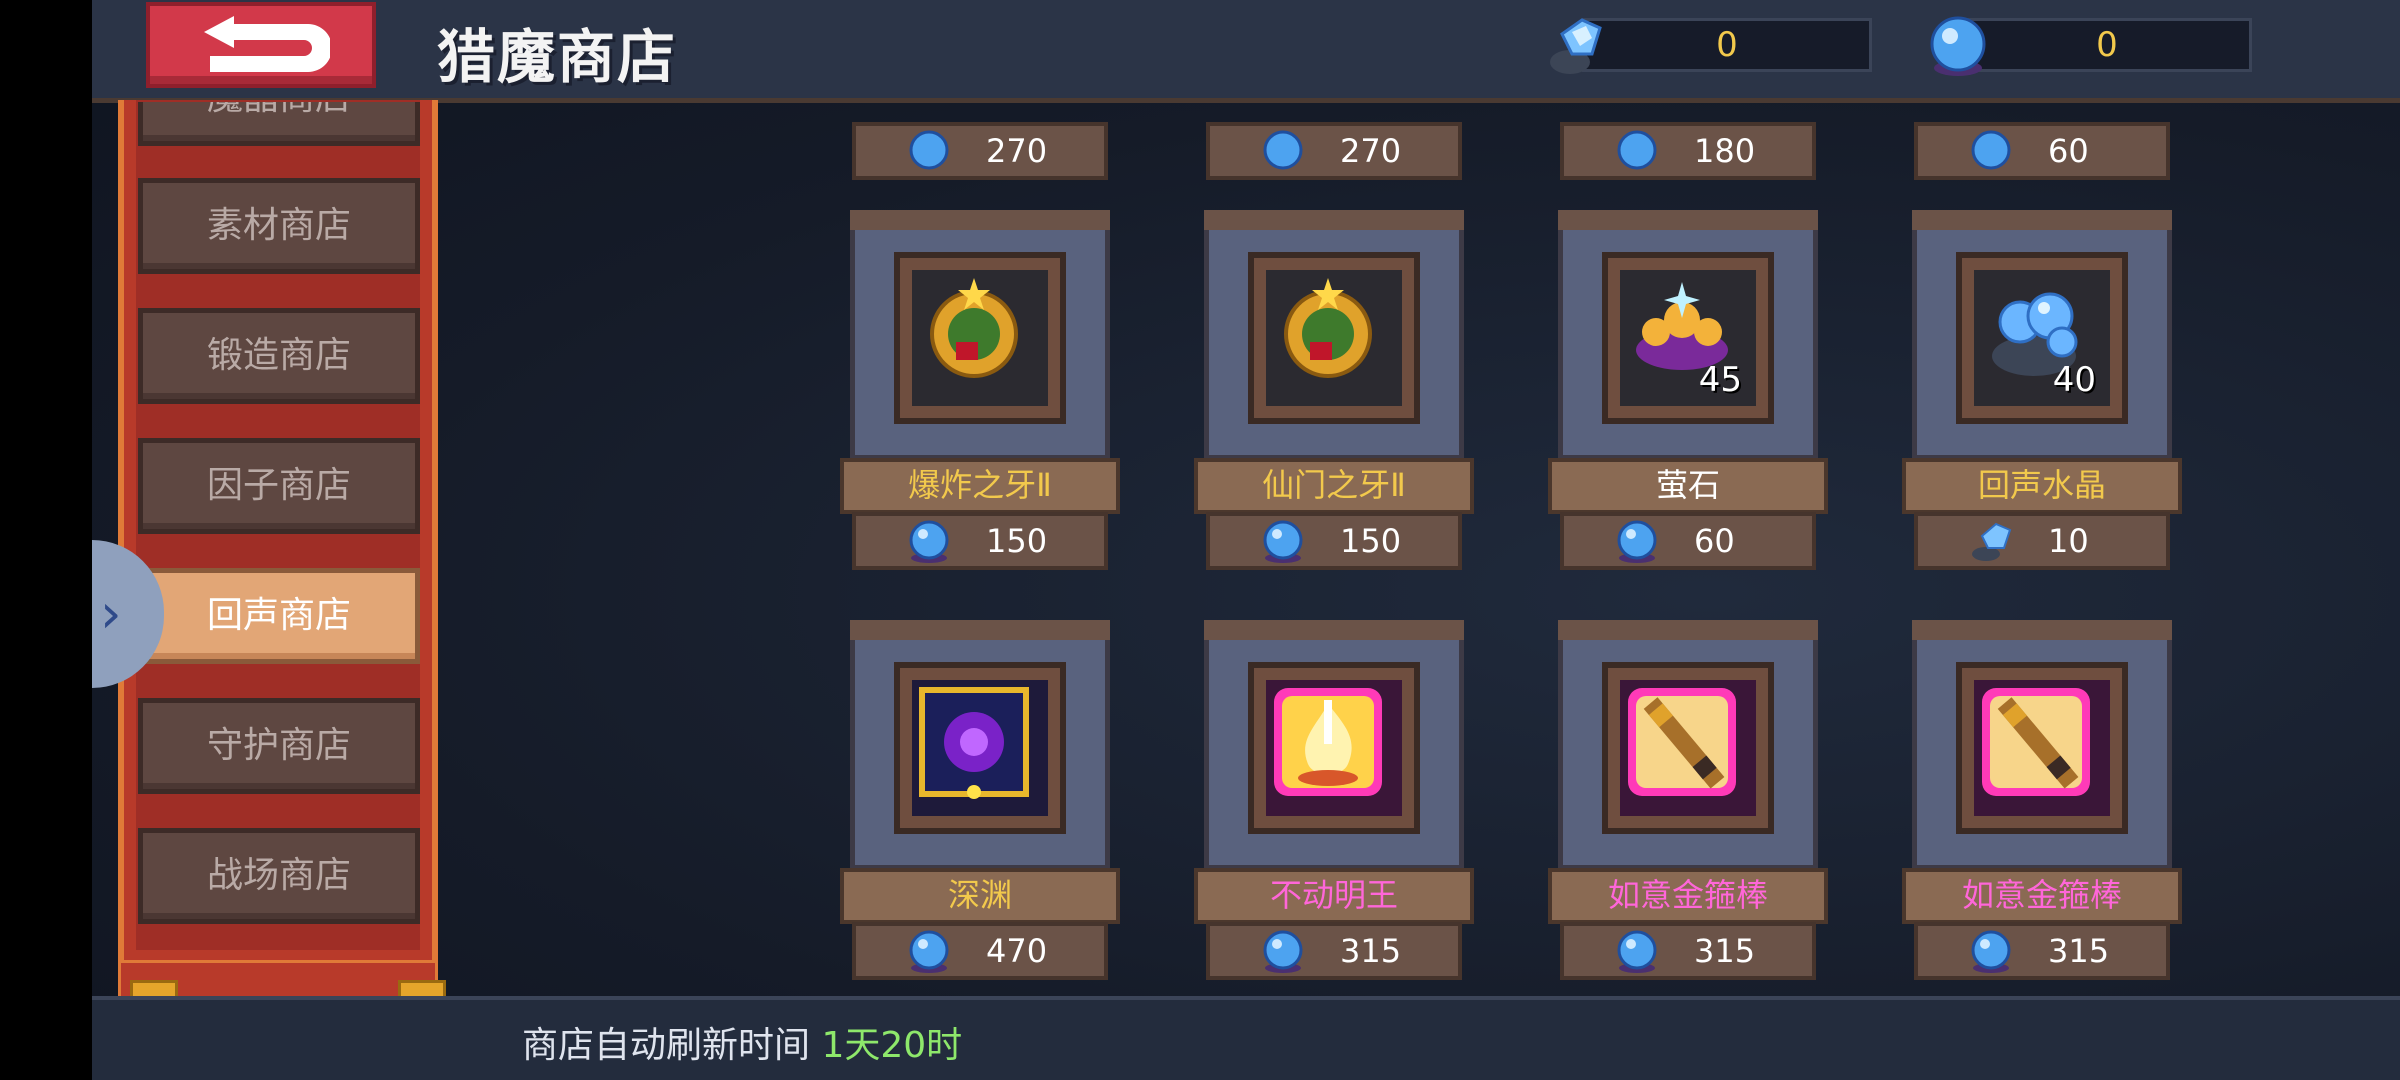 This screenshot has width=2400, height=1080. Describe the element at coordinates (2068, 541) in the screenshot. I see `item-price: 10` at that location.